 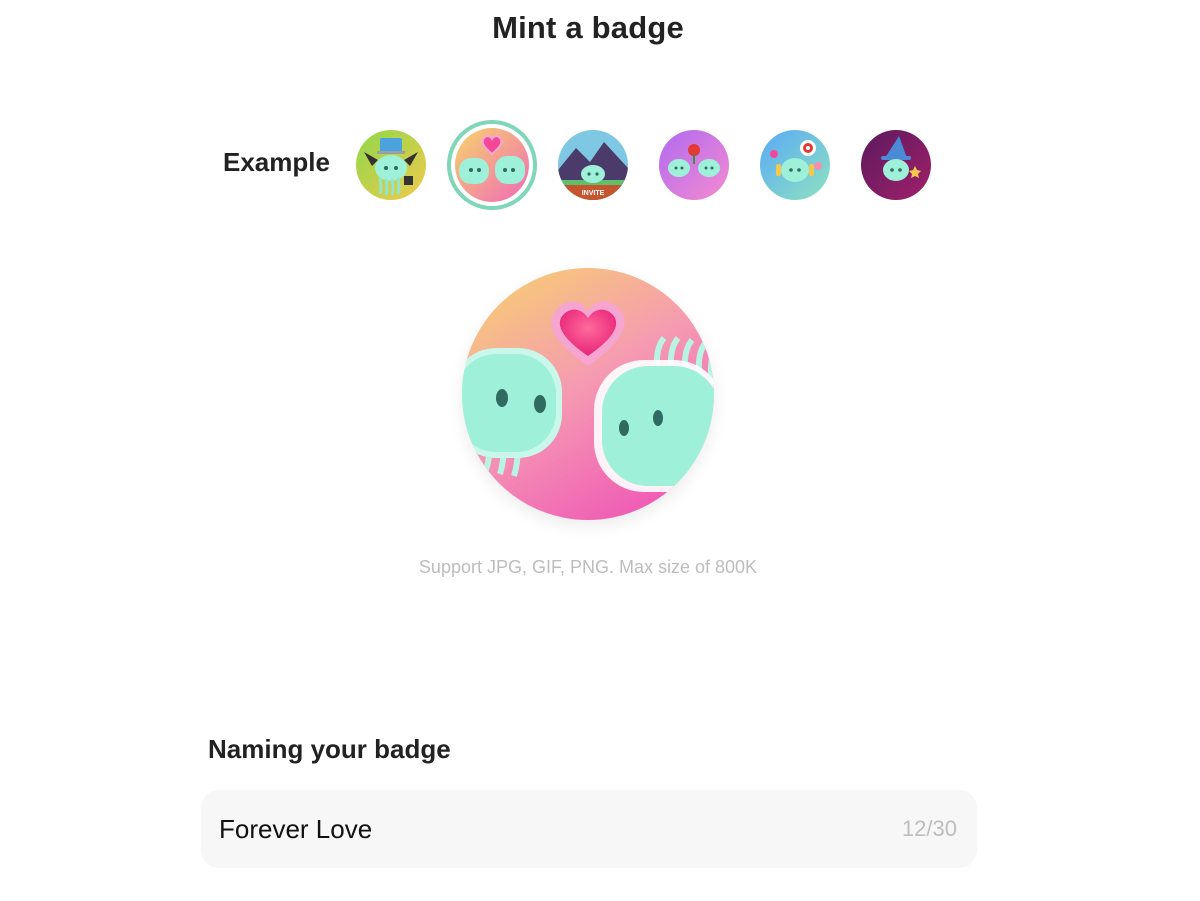 I want to click on file-support-hint: Support JPG, GIF, PNG. Max size of 800K, so click(x=588, y=567).